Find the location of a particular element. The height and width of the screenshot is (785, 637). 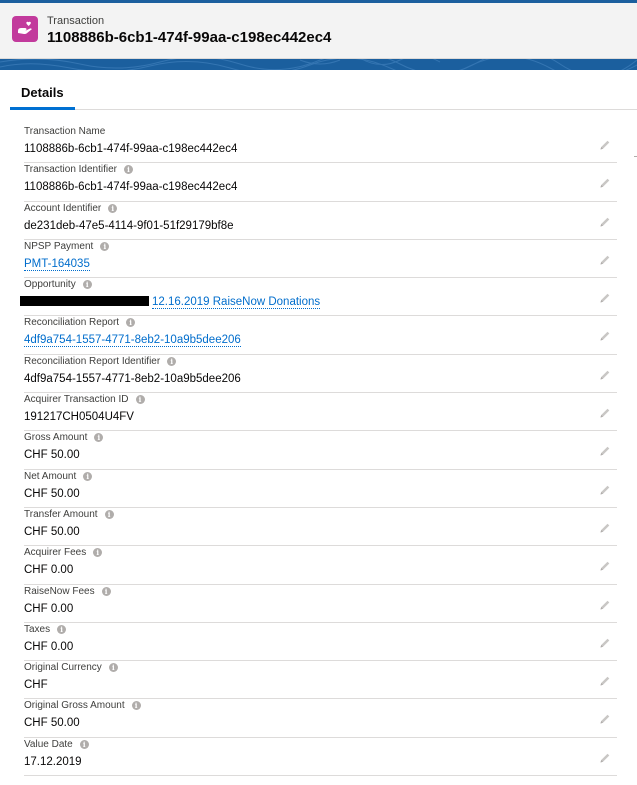

field-row: Value Date i 17.12.2019 is located at coordinates (320, 757).